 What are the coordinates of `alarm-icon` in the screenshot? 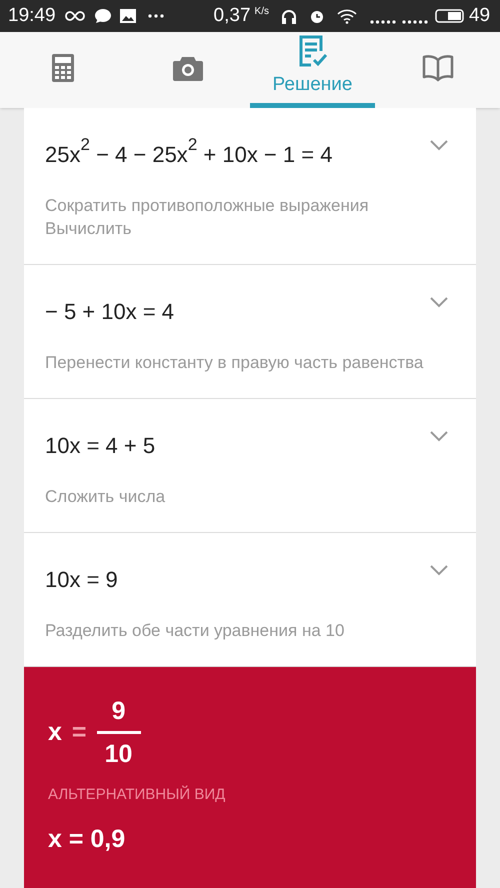 It's located at (316, 16).